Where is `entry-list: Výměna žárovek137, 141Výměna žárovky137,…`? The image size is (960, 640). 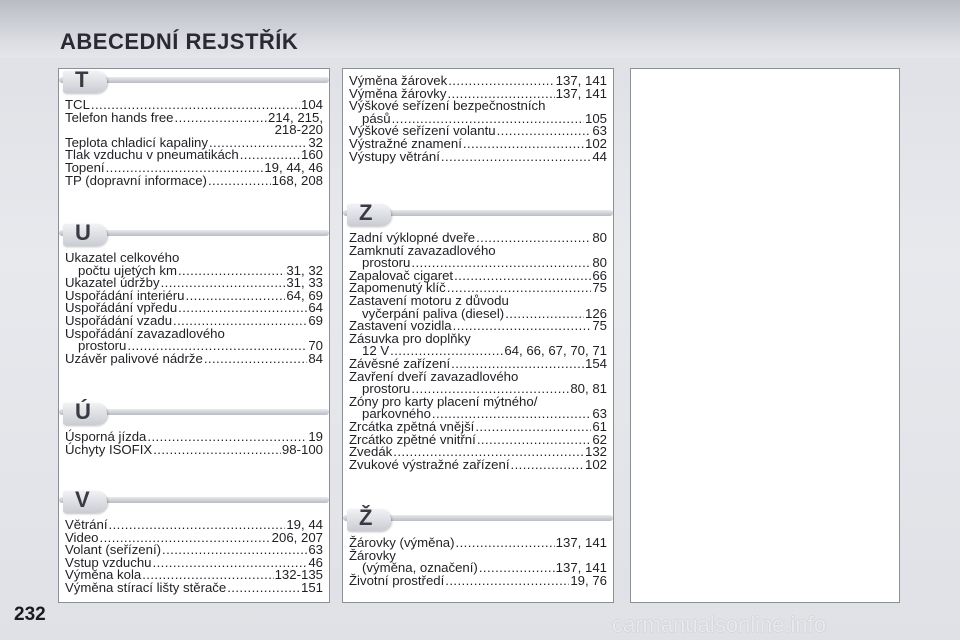 entry-list: Výměna žárovek137, 141Výměna žárovky137,… is located at coordinates (478, 119).